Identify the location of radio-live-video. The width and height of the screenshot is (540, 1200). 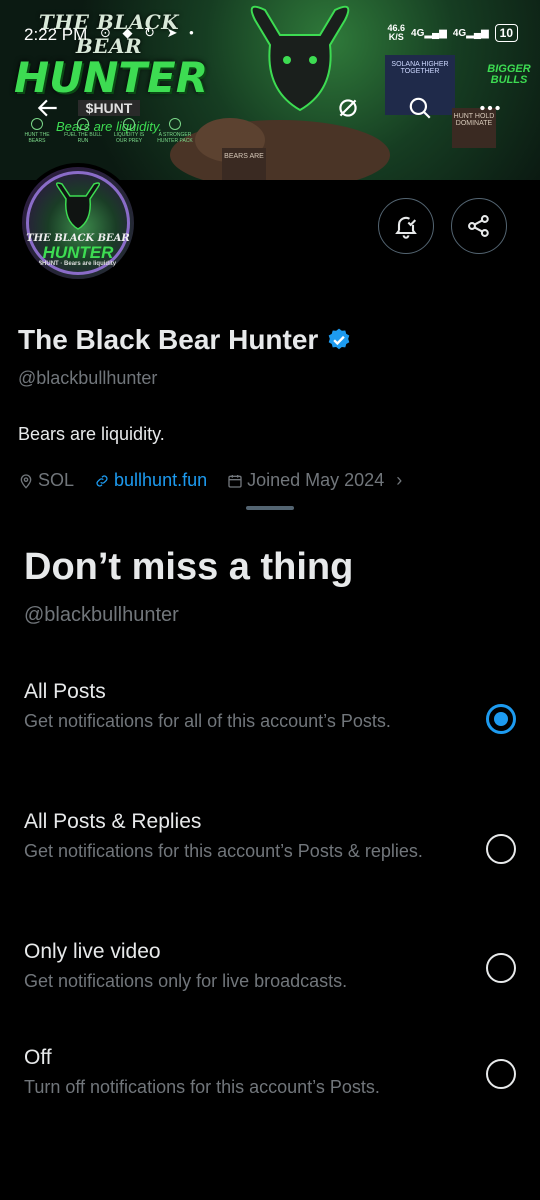
(501, 968).